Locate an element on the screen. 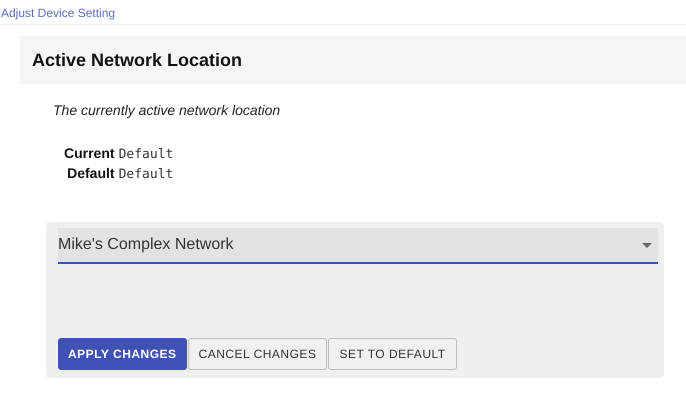 The height and width of the screenshot is (412, 686). section-title: Active Network Location is located at coordinates (137, 60).